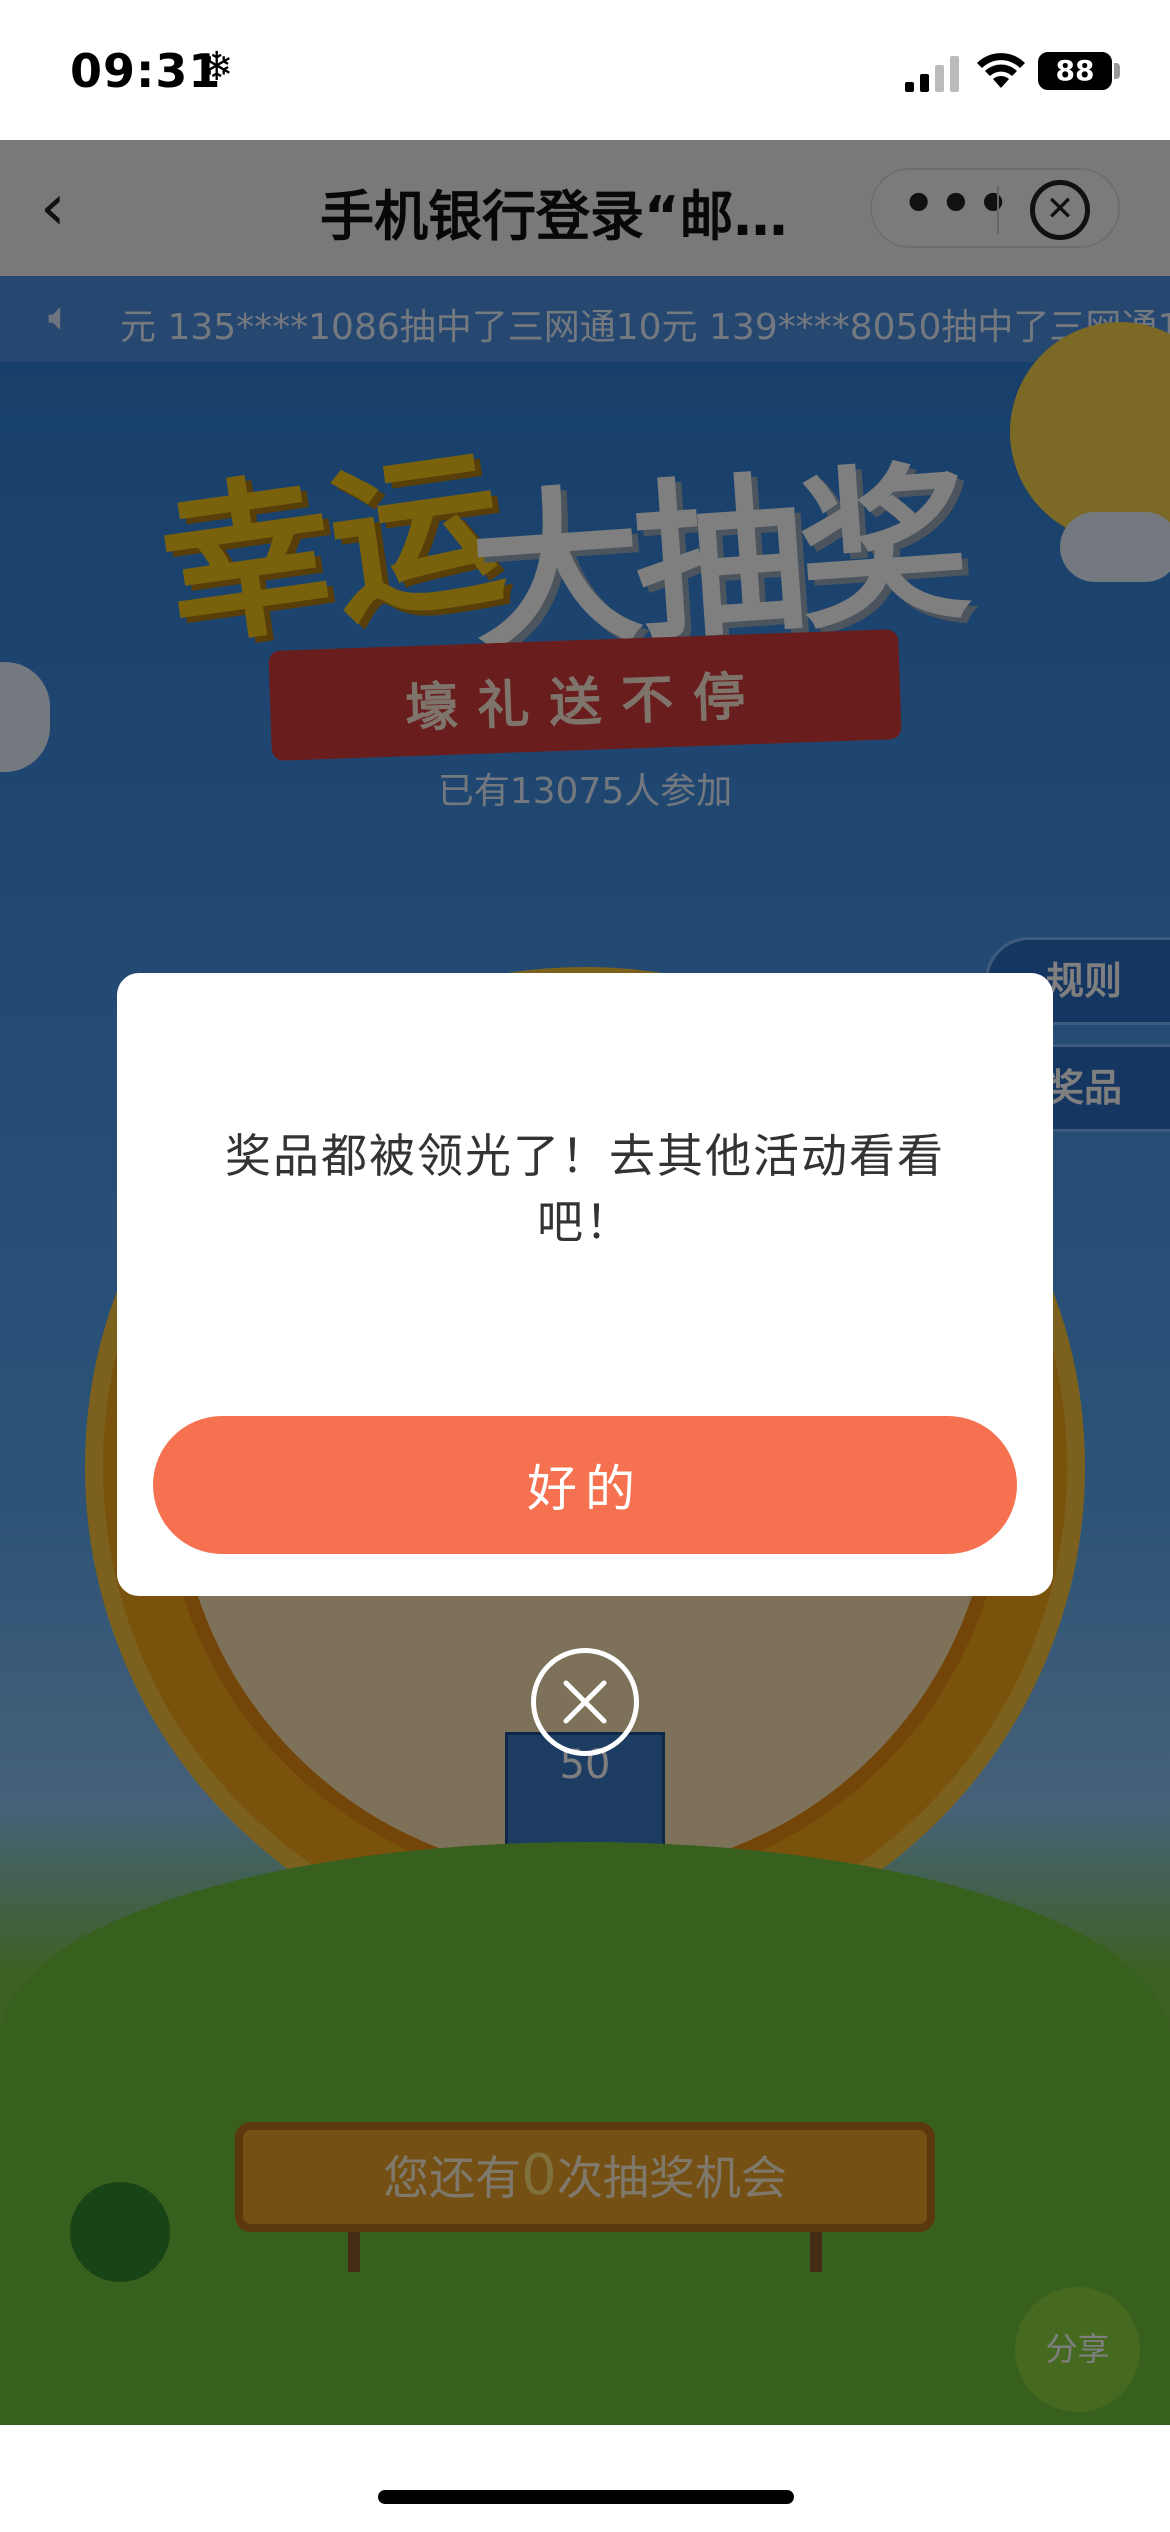  Describe the element at coordinates (217, 67) in the screenshot. I see `snowflake-icon: ❄` at that location.